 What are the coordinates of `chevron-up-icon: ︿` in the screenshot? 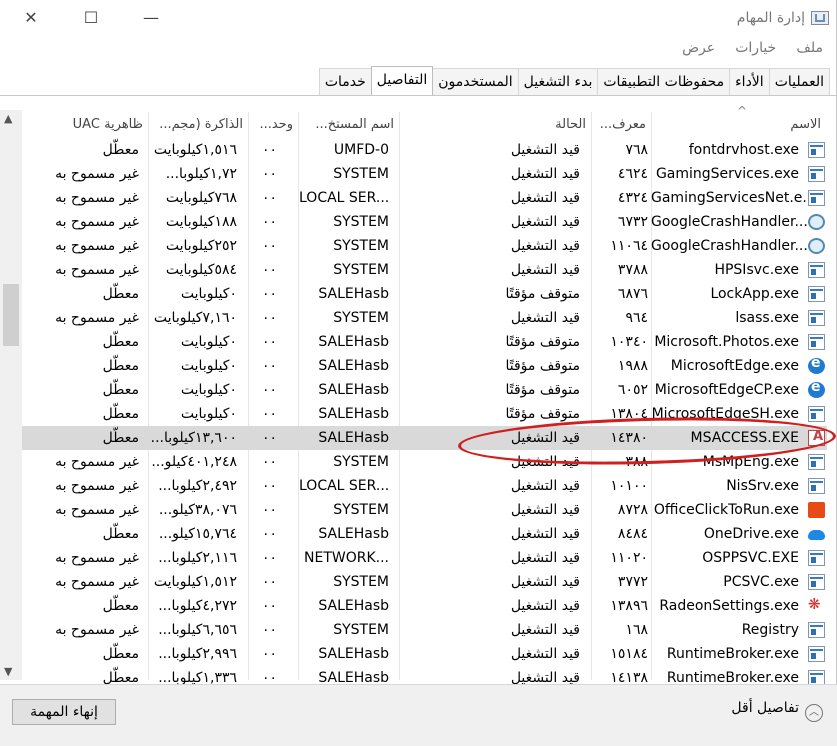 It's located at (814, 713).